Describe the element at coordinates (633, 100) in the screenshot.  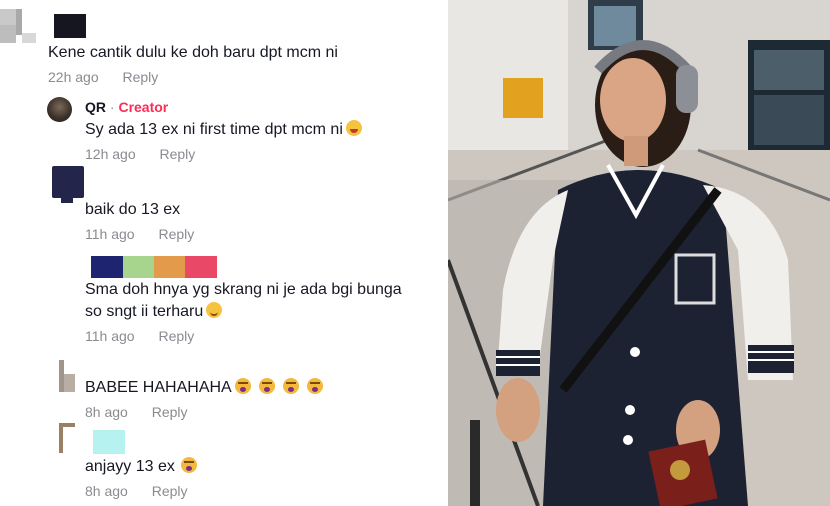
I see `face` at that location.